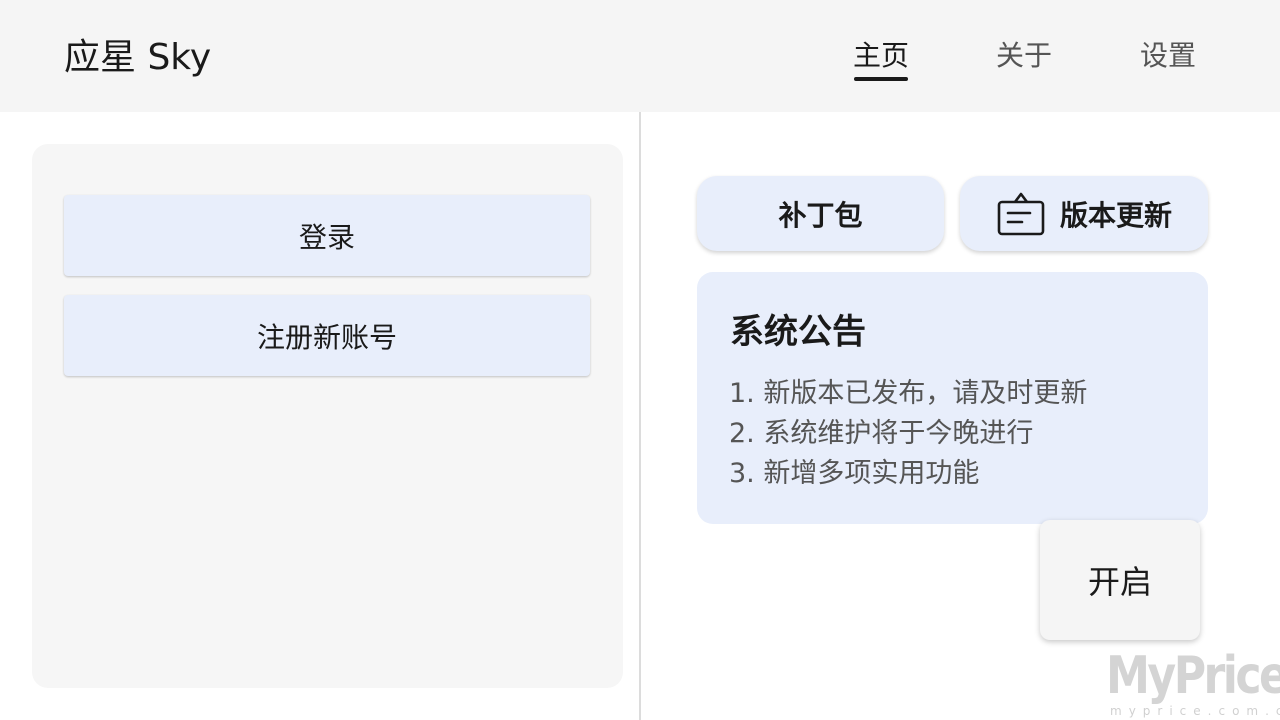  I want to click on patch-button: 补丁包, so click(820, 213).